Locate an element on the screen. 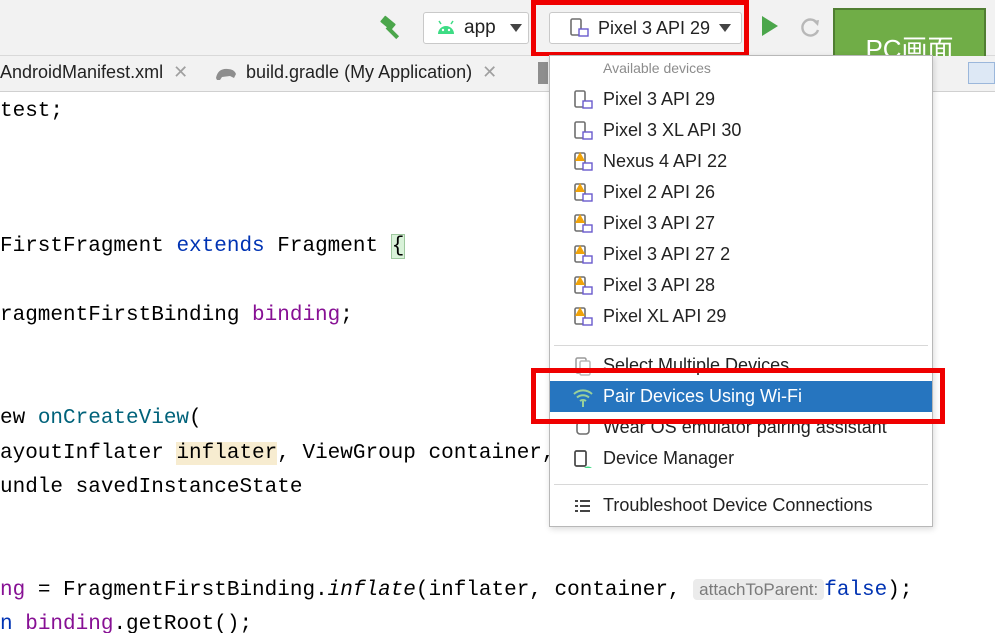 The image size is (995, 633). wear-os-pairing-item: Wear OS emulator pairing assistant is located at coordinates (741, 427).